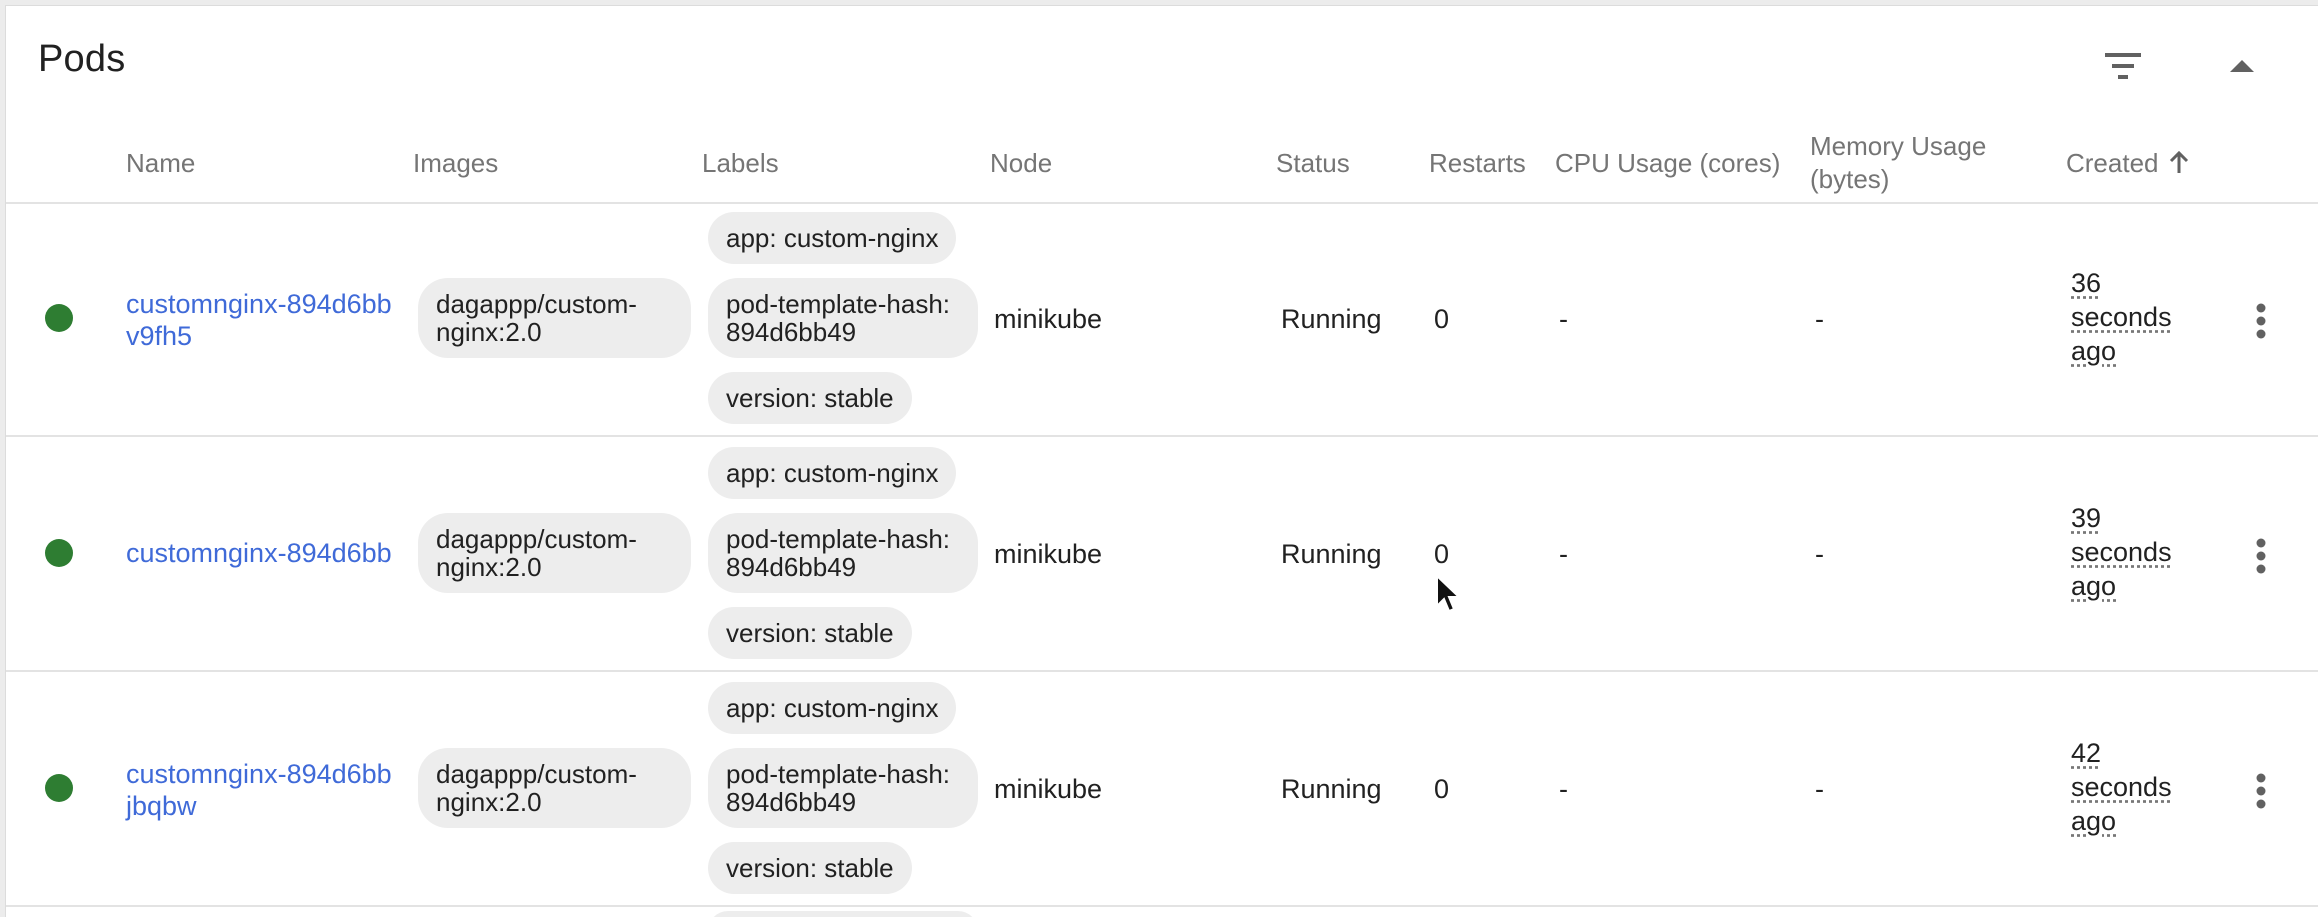  What do you see at coordinates (2179, 163) in the screenshot?
I see `arrow-up-icon` at bounding box center [2179, 163].